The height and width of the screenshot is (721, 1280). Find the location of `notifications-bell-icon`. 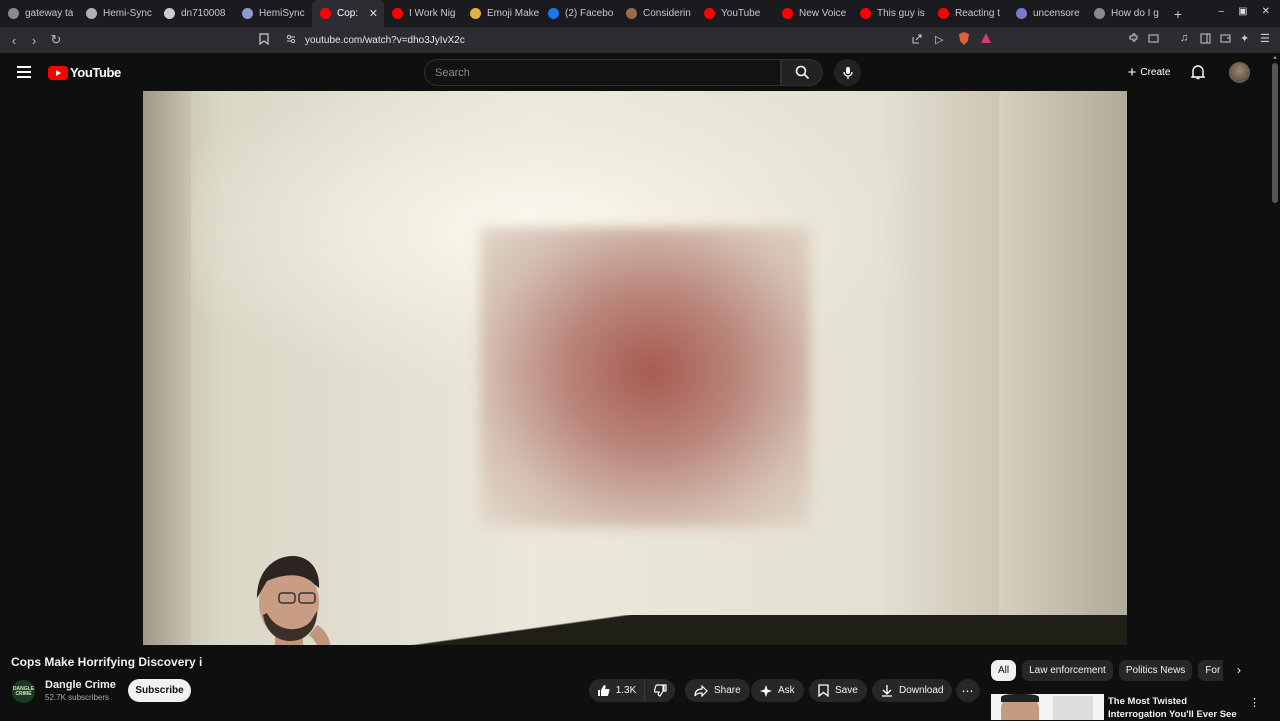

notifications-bell-icon is located at coordinates (1198, 74).